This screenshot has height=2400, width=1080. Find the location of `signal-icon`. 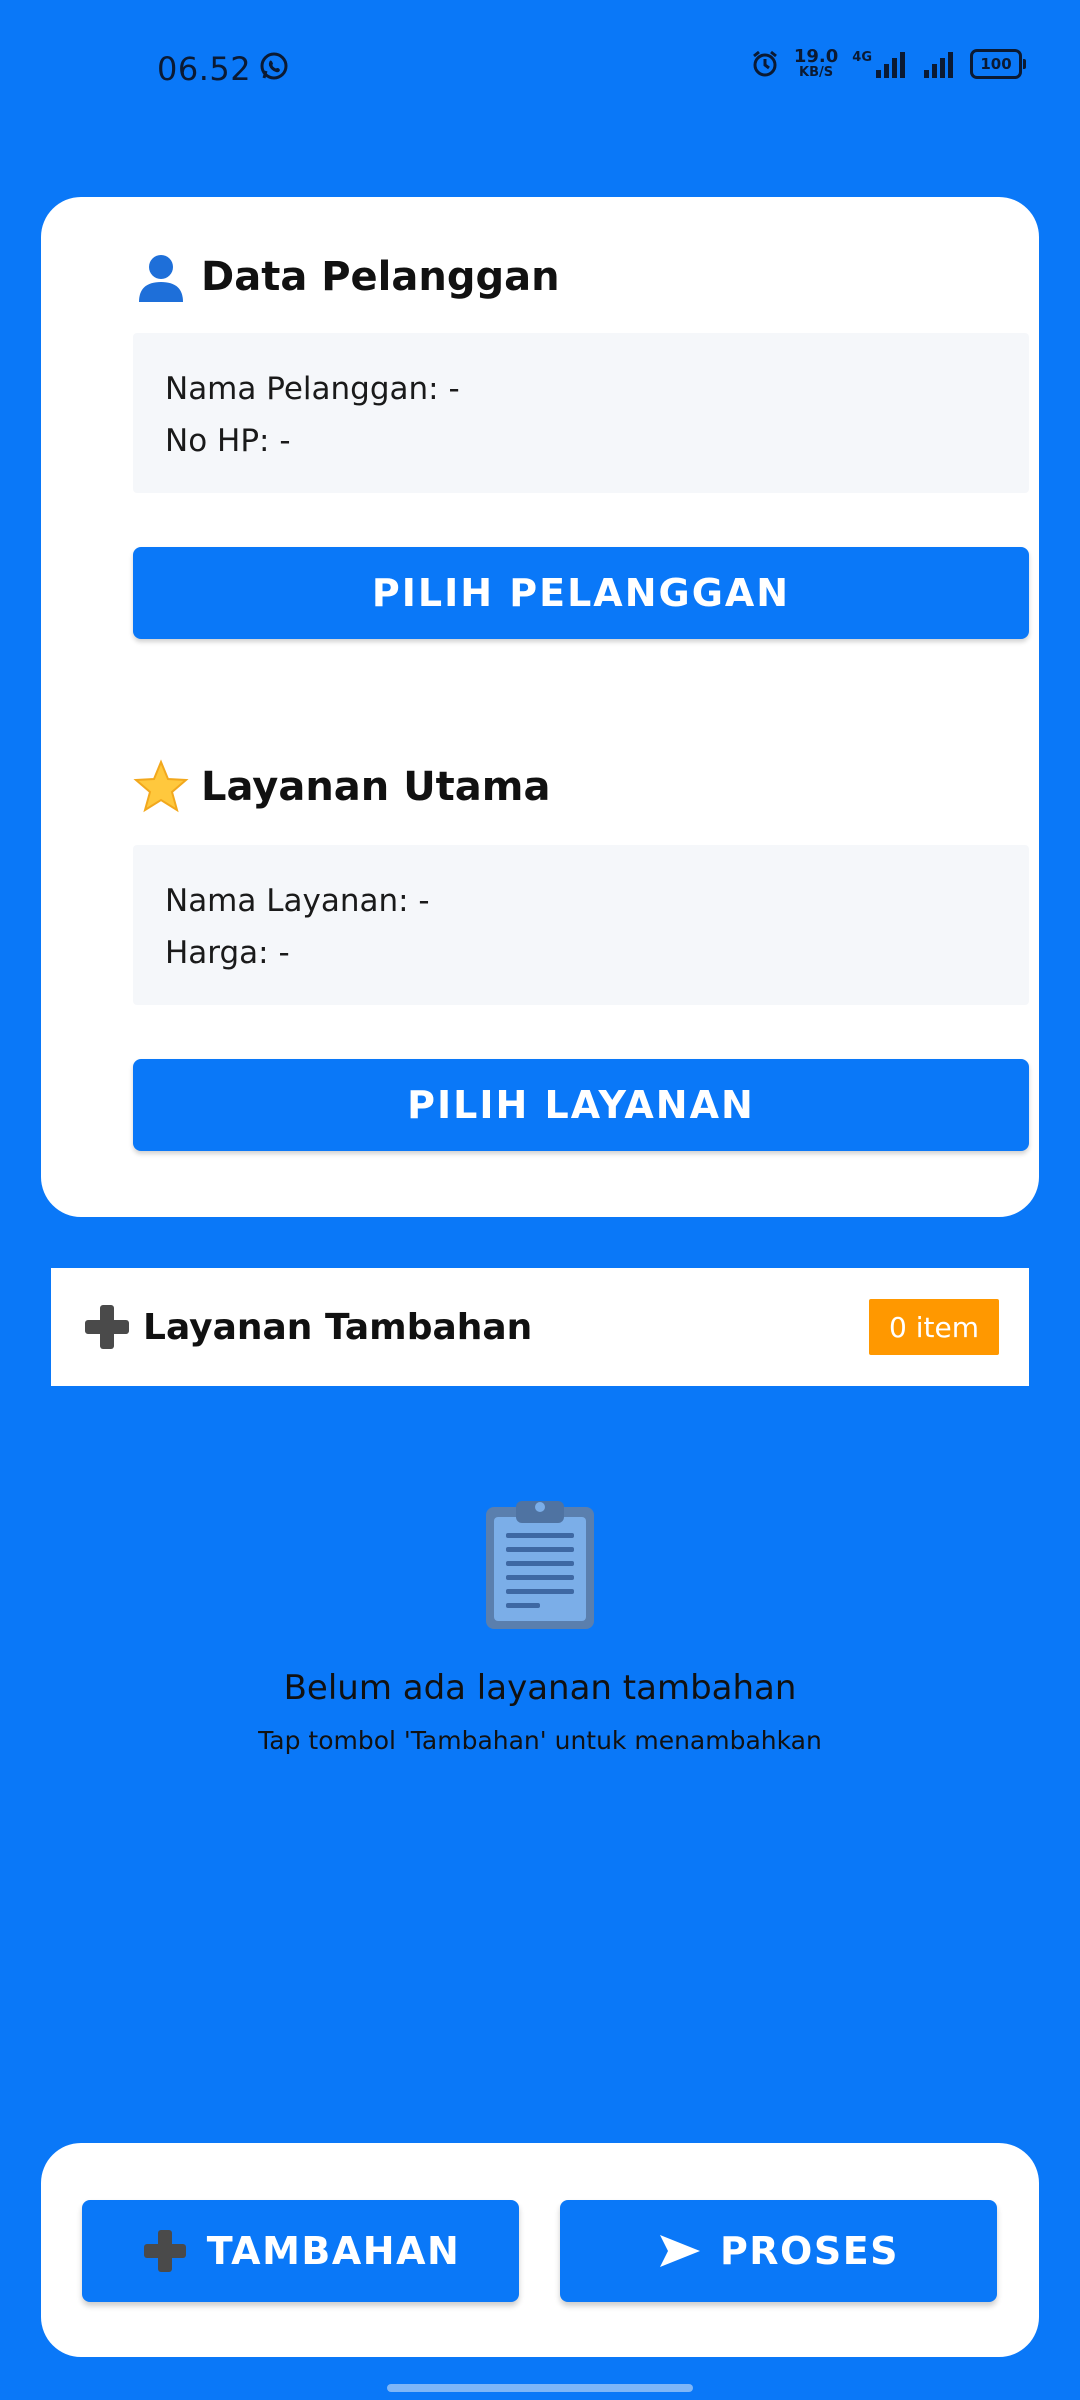

signal-icon is located at coordinates (890, 64).